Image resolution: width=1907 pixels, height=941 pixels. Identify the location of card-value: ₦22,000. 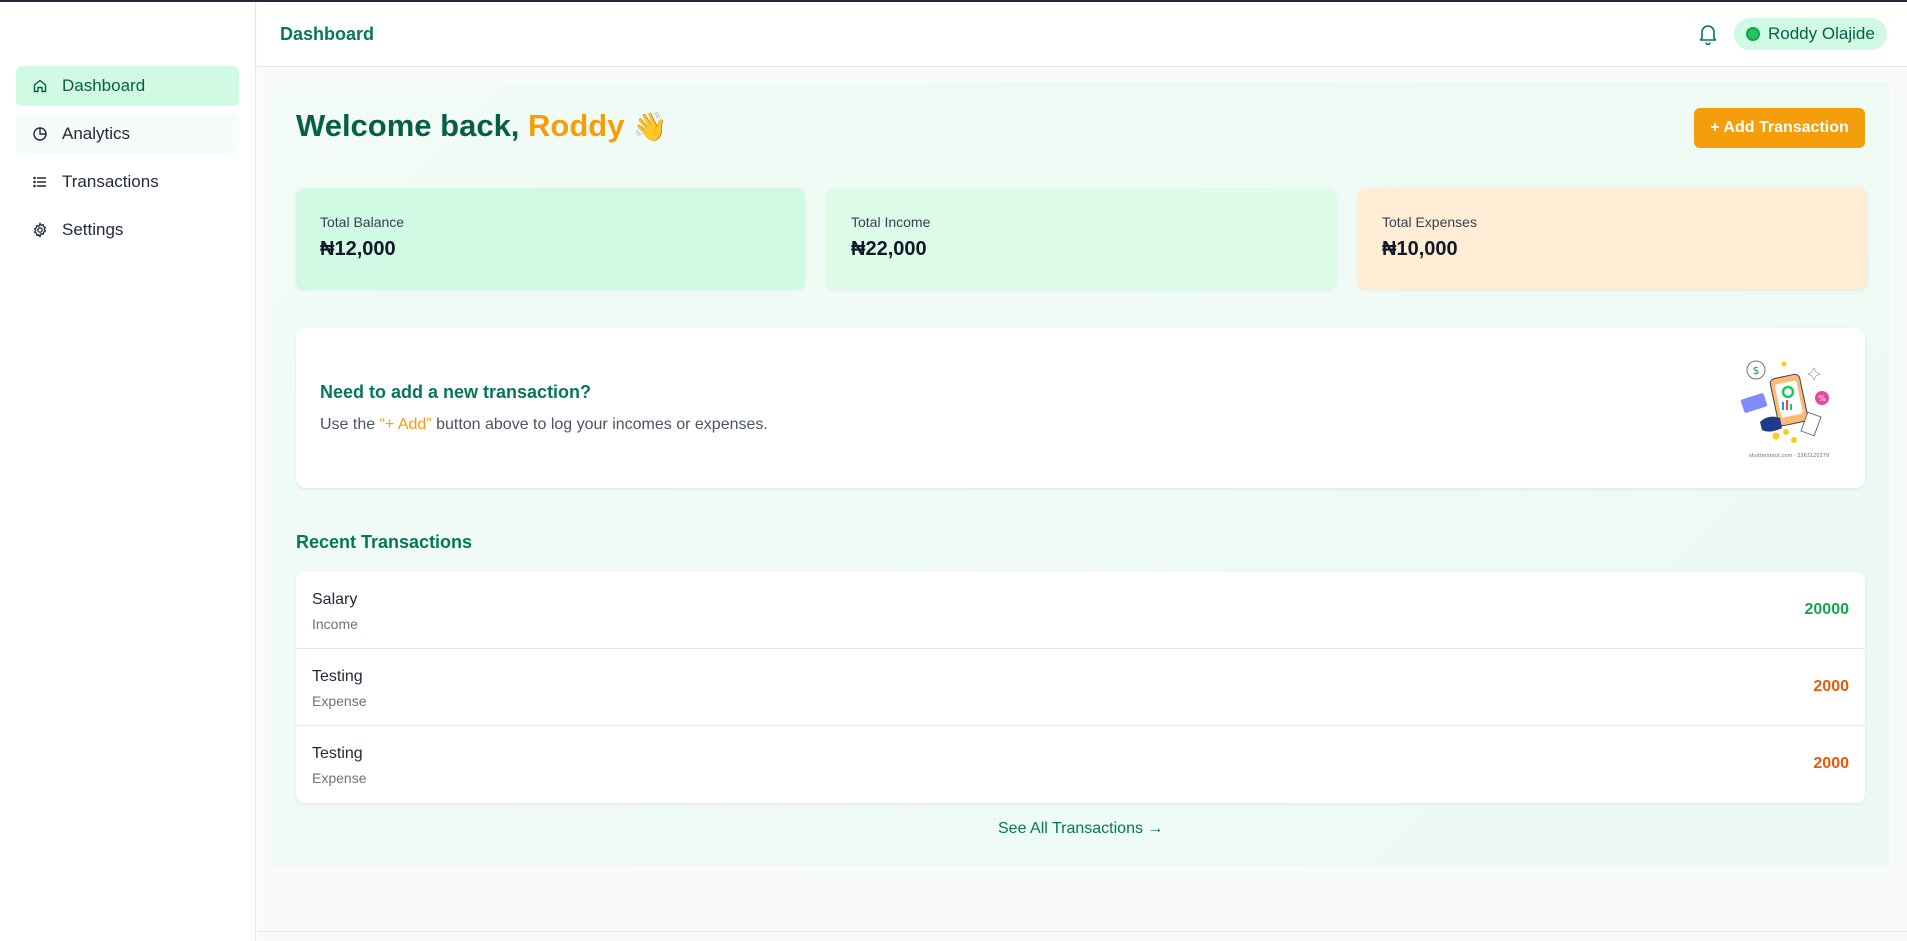
(889, 249).